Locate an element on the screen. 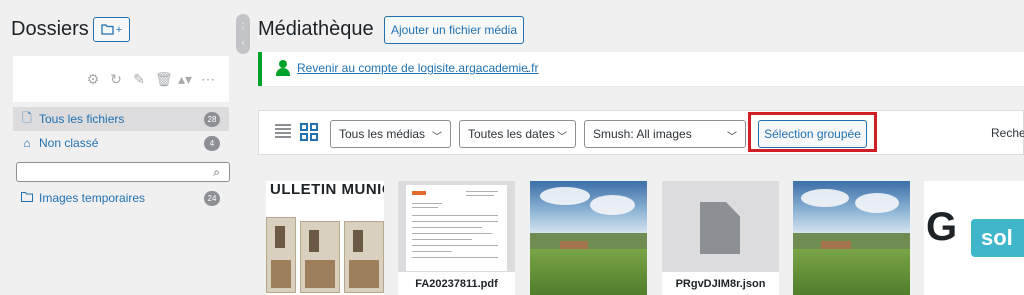 The width and height of the screenshot is (1024, 295). bulletin-header-text: ULLETIN MUNICIPA is located at coordinates (327, 189).